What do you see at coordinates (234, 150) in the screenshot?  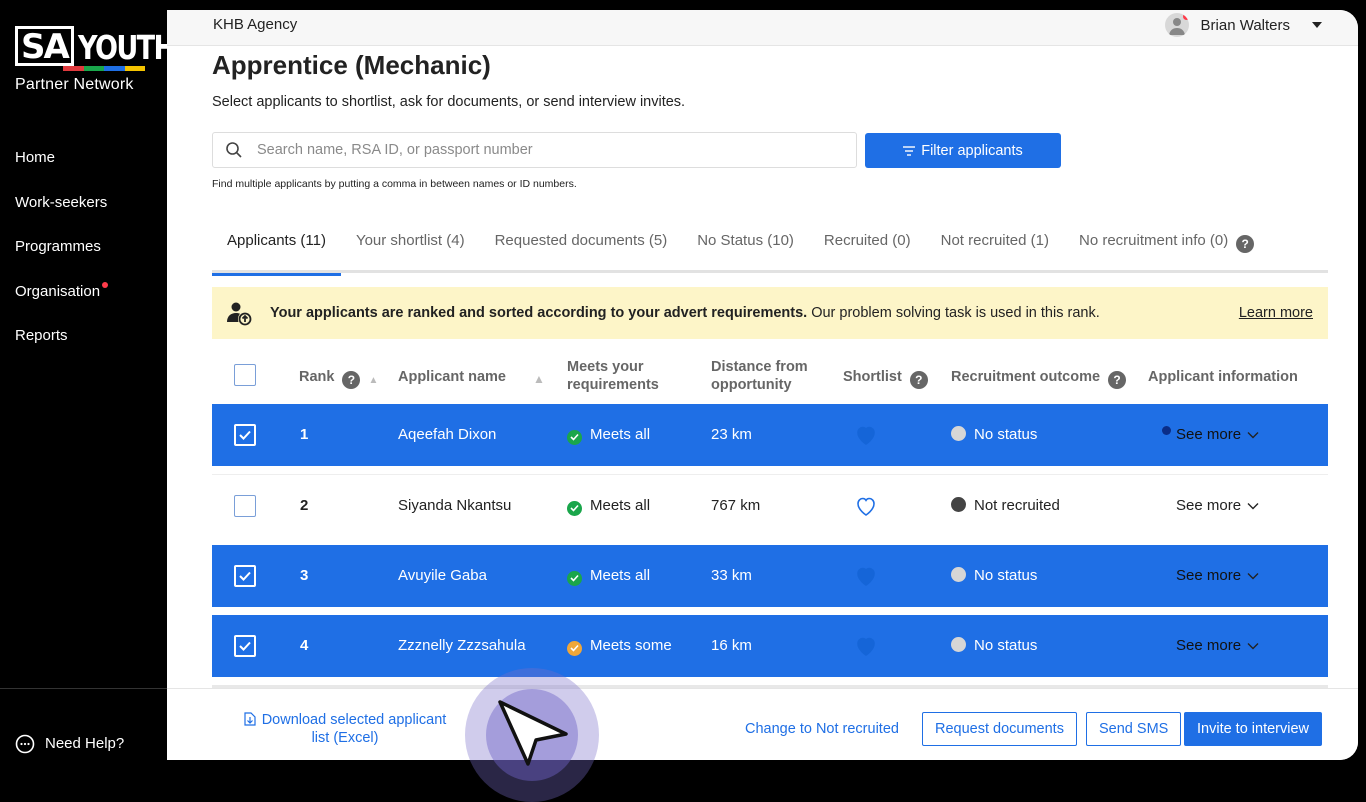 I see `search-icon` at bounding box center [234, 150].